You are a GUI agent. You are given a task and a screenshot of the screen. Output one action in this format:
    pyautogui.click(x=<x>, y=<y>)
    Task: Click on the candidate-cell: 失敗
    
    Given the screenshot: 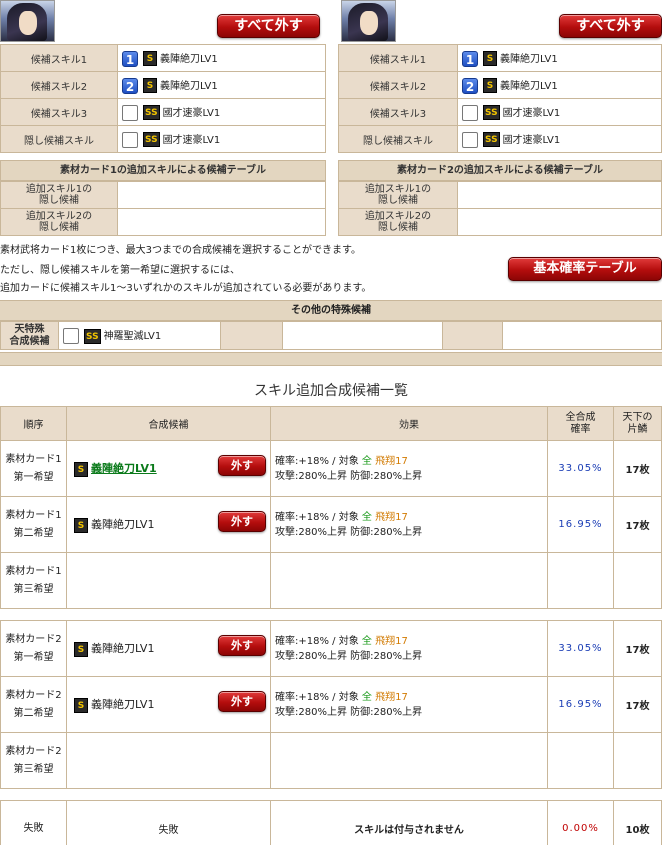 What is the action you would take?
    pyautogui.click(x=168, y=822)
    